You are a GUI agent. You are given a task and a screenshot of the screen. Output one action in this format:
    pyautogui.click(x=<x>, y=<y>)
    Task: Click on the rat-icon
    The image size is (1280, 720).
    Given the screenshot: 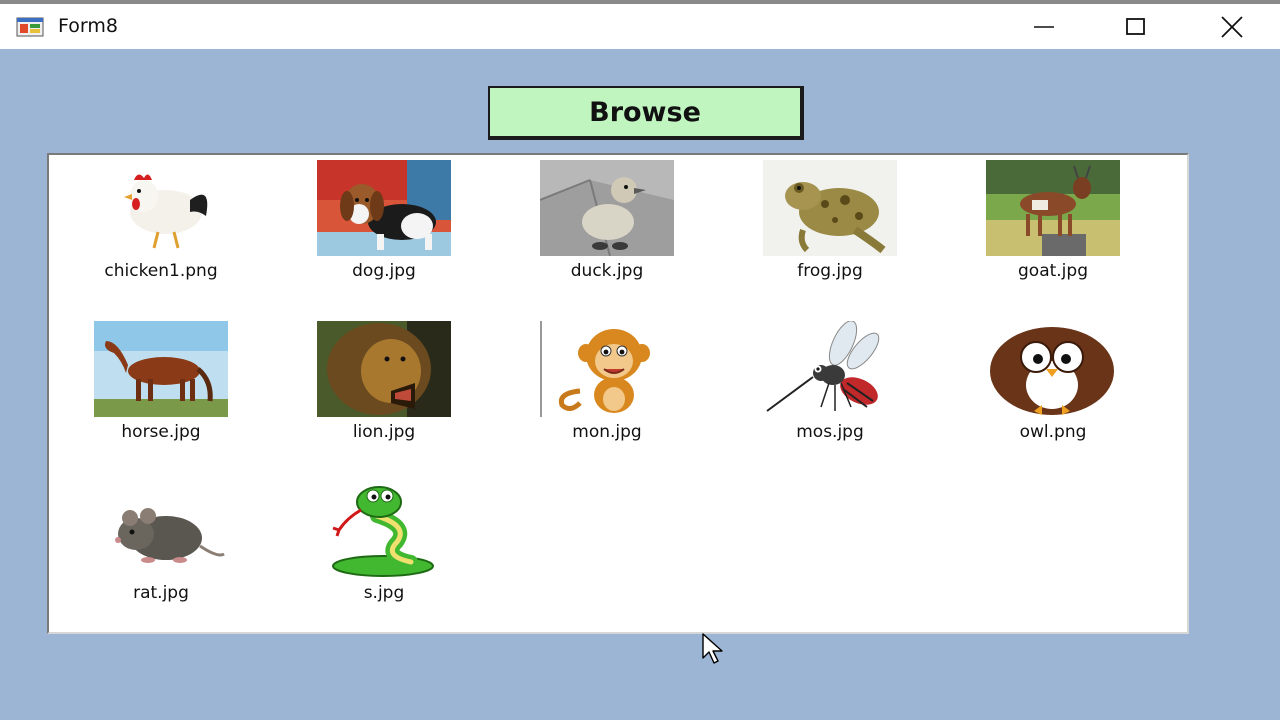 What is the action you would take?
    pyautogui.click(x=161, y=530)
    